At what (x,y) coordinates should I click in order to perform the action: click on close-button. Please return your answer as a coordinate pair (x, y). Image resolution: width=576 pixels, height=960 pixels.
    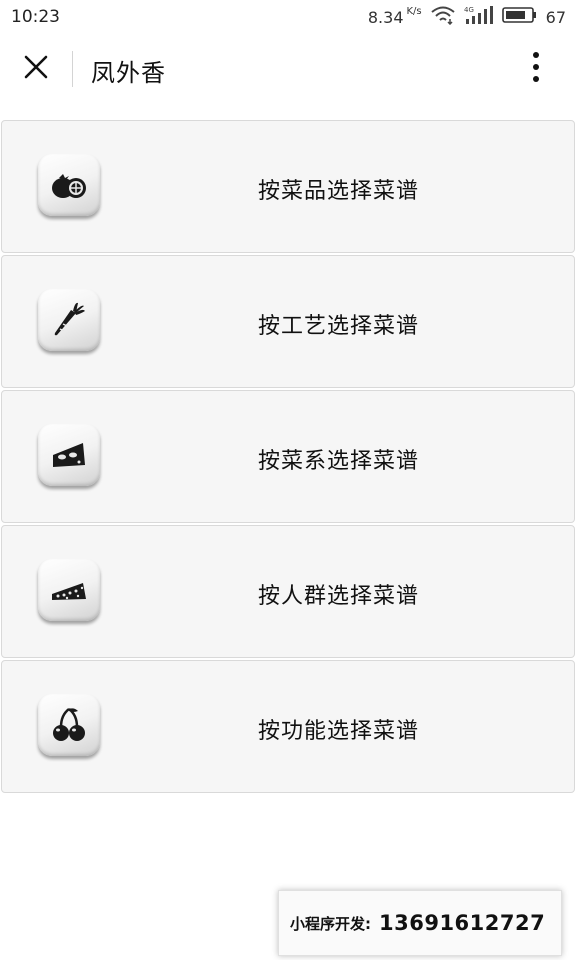
    Looking at the image, I should click on (36, 69).